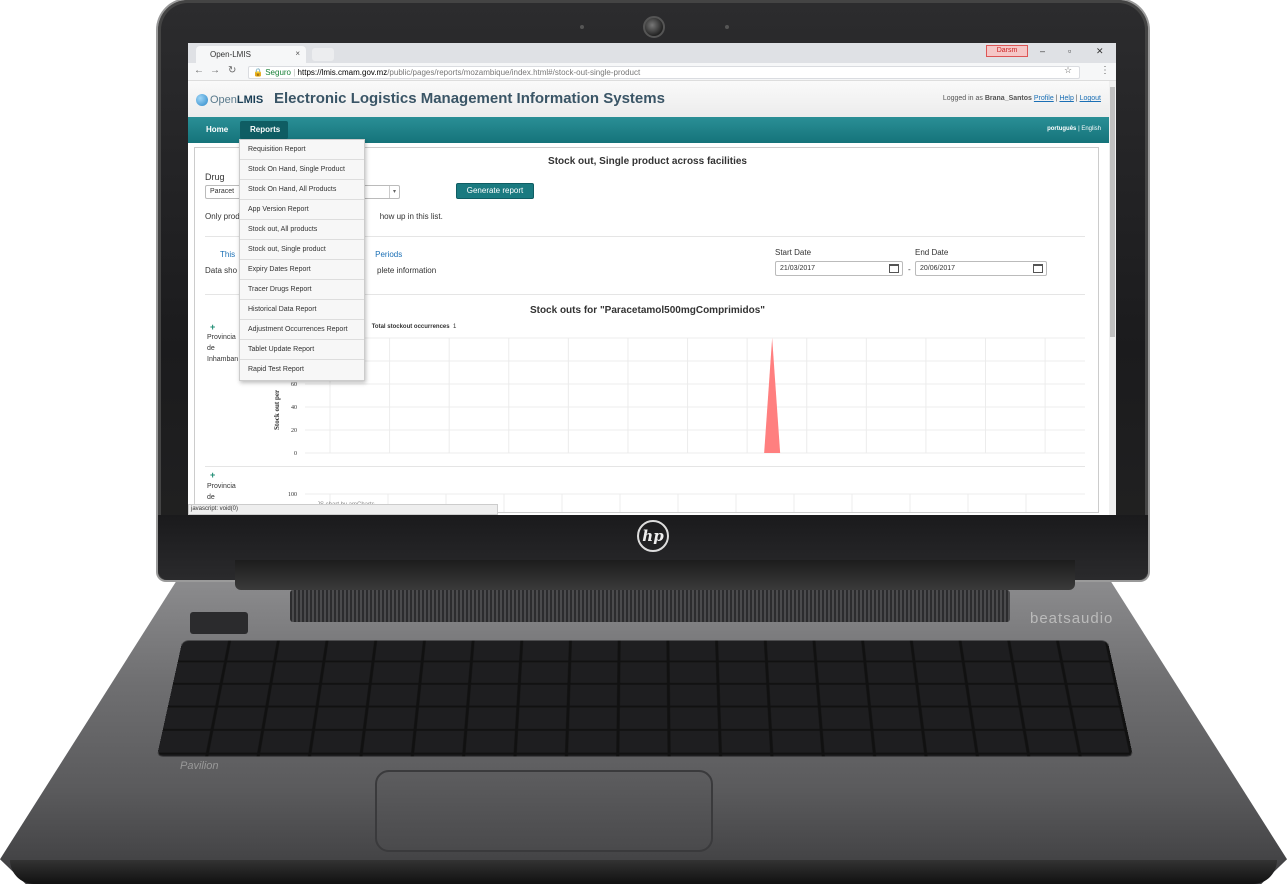 This screenshot has height=884, width=1287. I want to click on drug-select-value: Paracet, so click(222, 191).